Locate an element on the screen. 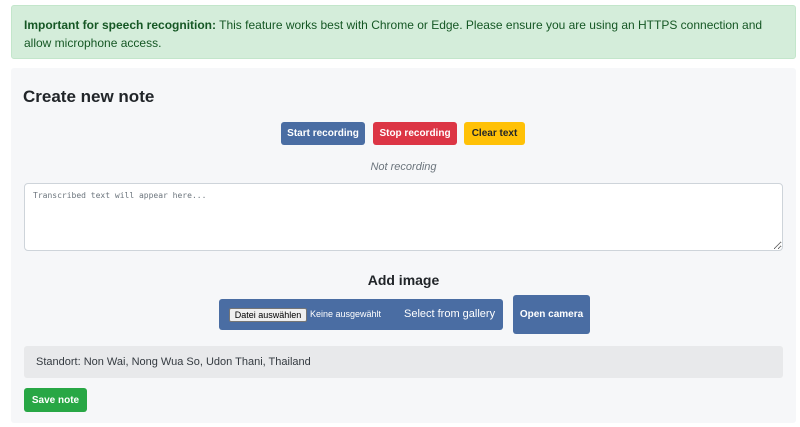  stop-recording-button: Stop recording is located at coordinates (415, 133).